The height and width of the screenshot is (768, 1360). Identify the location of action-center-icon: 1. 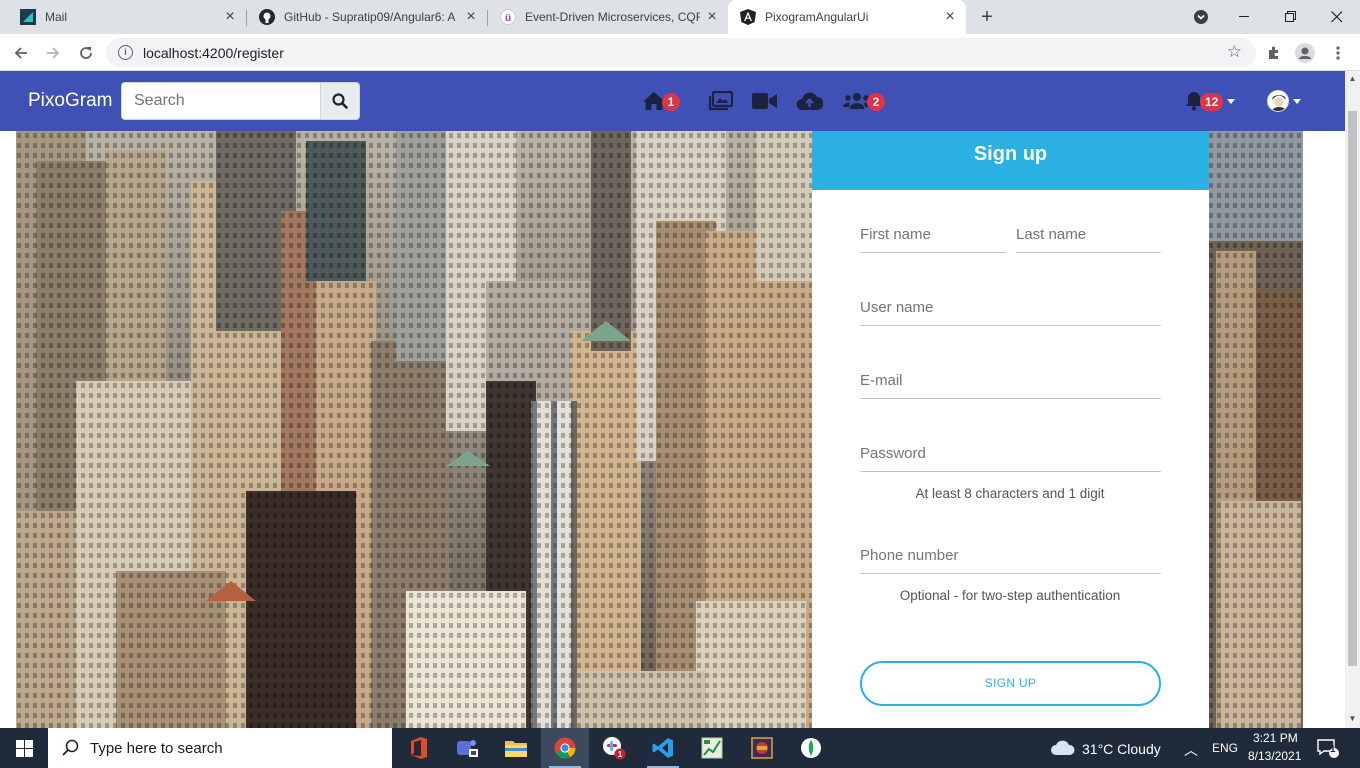
(1328, 748).